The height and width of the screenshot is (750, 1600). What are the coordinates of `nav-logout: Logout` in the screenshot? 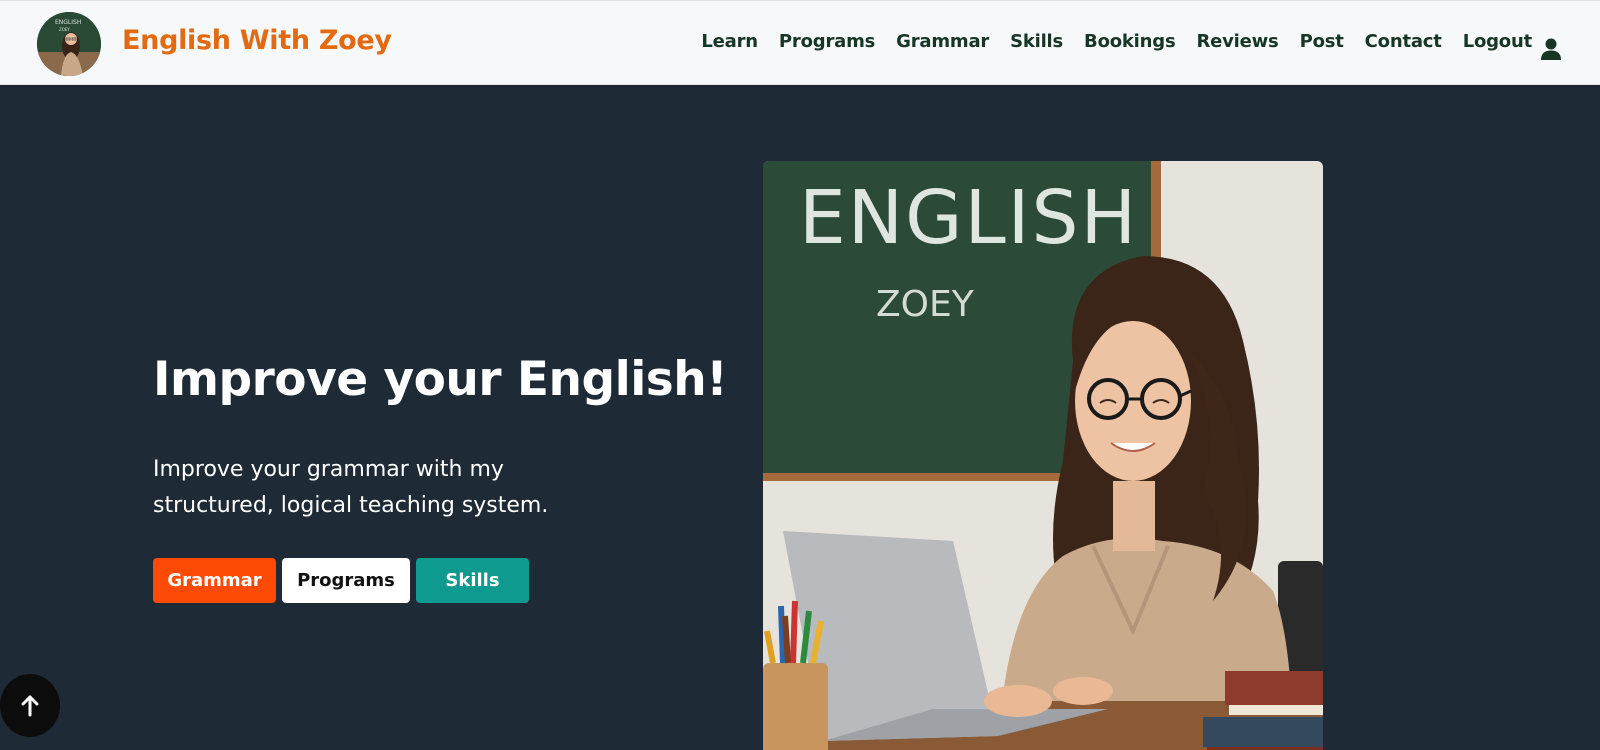 It's located at (1498, 41).